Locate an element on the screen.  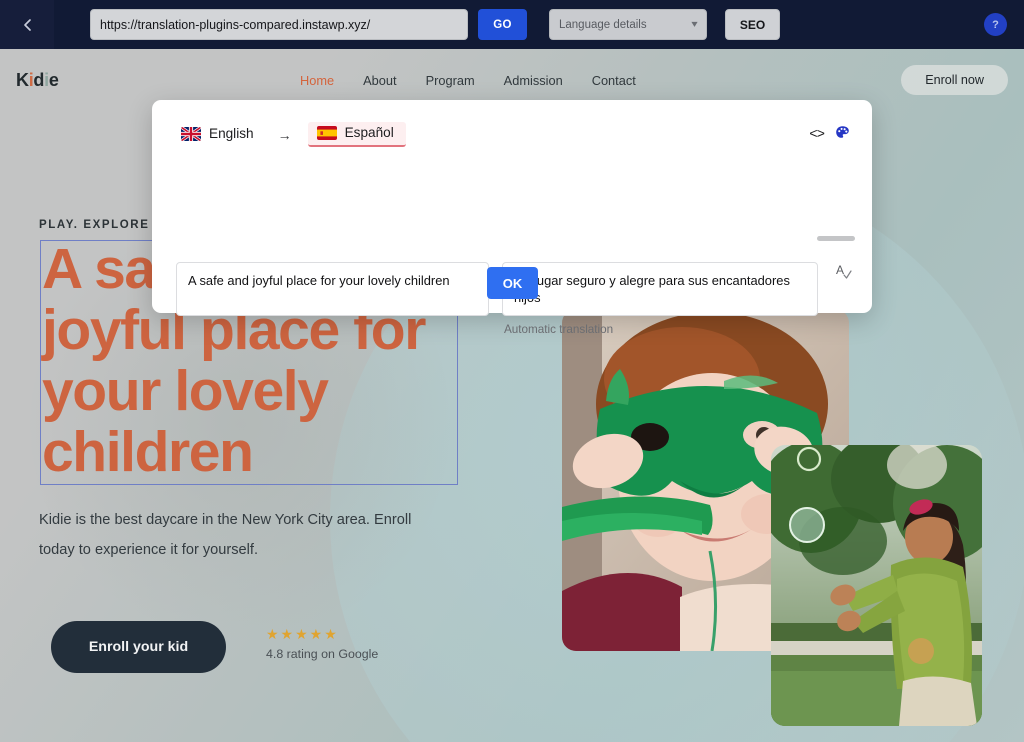
hero-eyebrow: PLAY. EXPLORE is located at coordinates (94, 225).